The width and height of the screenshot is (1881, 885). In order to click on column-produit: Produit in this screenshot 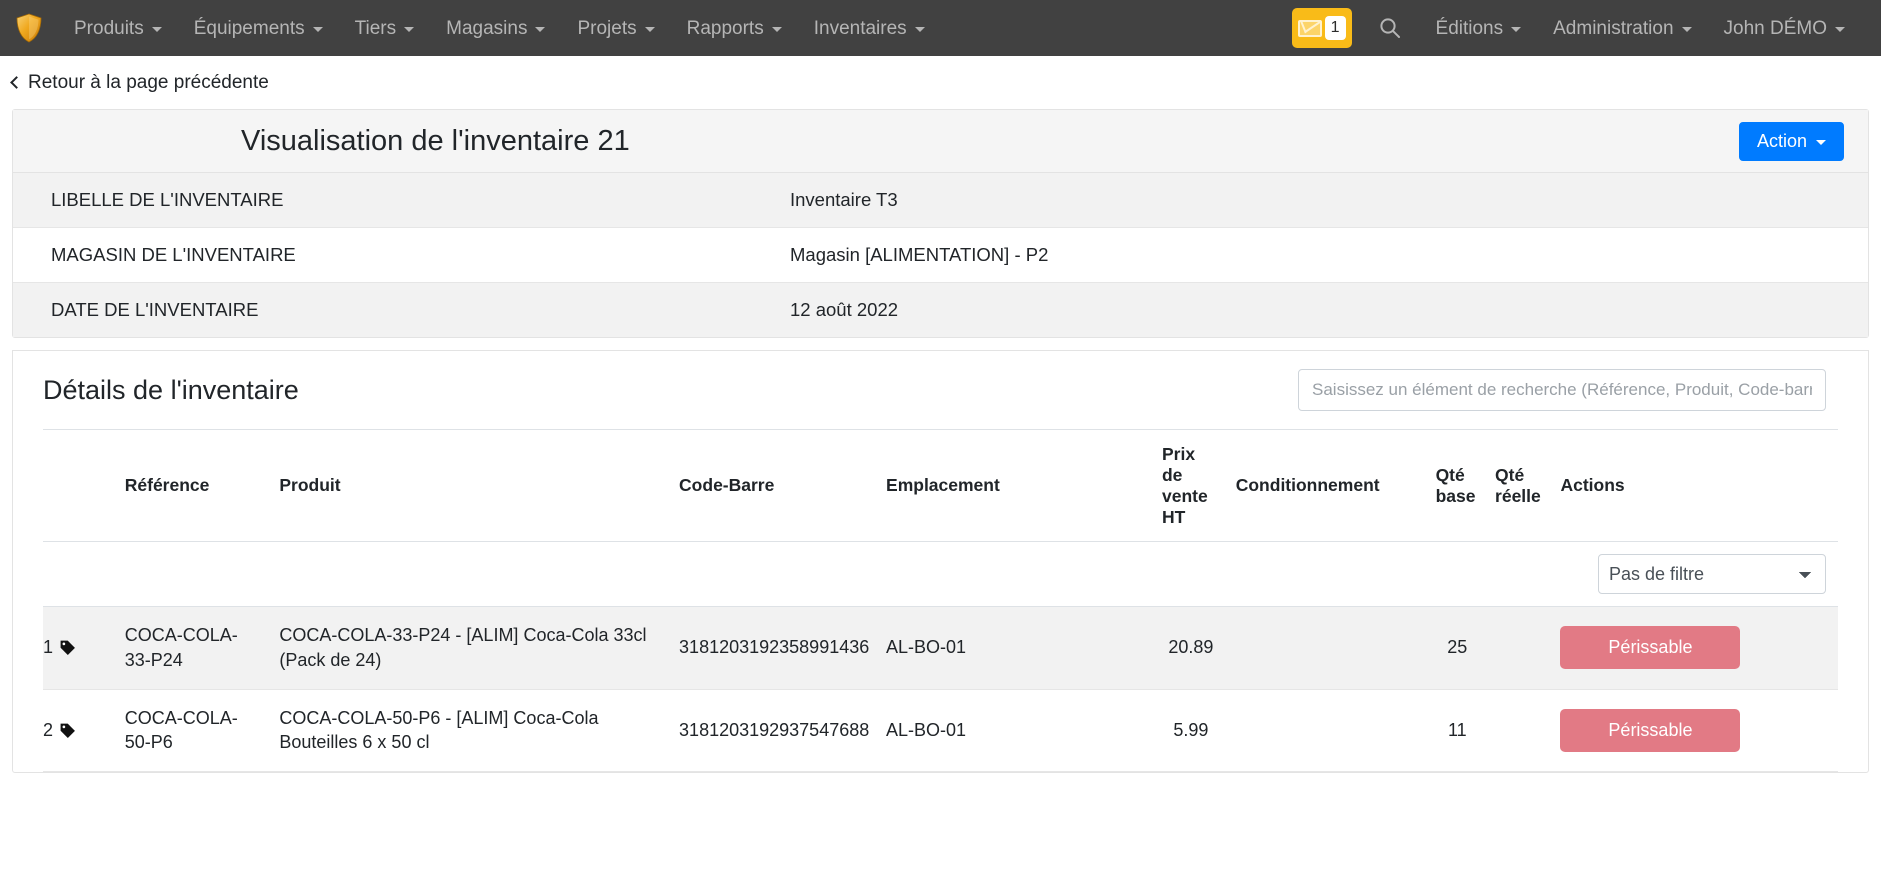, I will do `click(471, 485)`.